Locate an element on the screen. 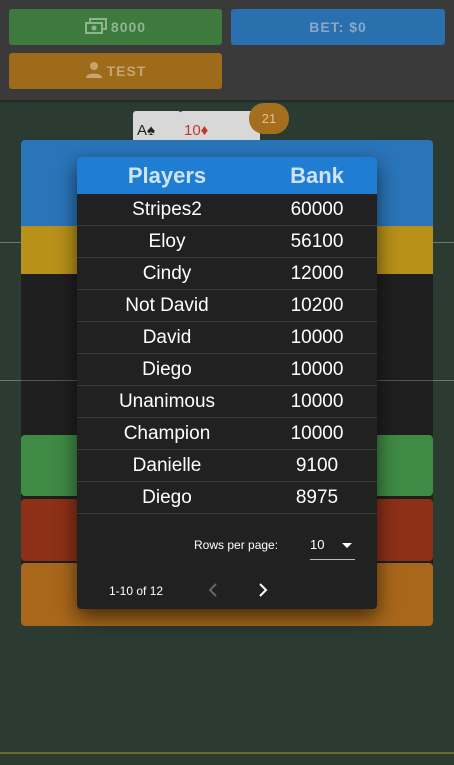 The height and width of the screenshot is (765, 454). player-name: Unanimous is located at coordinates (167, 401).